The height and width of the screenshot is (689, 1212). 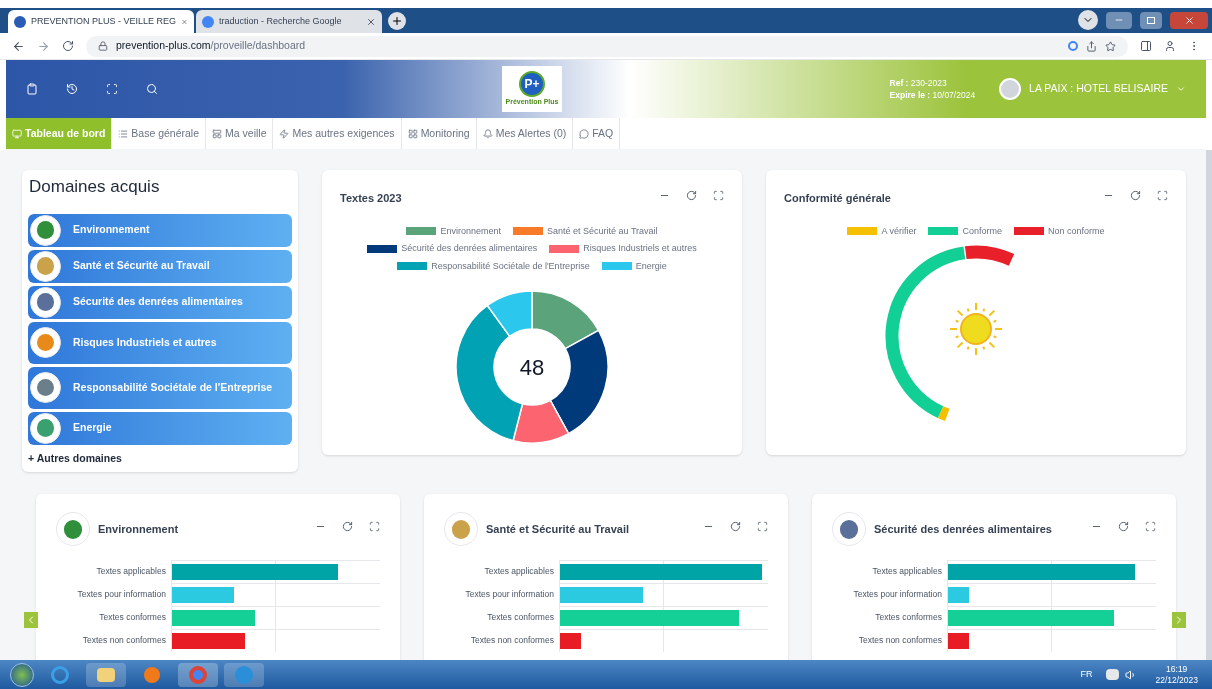 What do you see at coordinates (1086, 674) in the screenshot?
I see `language-indicator: FR` at bounding box center [1086, 674].